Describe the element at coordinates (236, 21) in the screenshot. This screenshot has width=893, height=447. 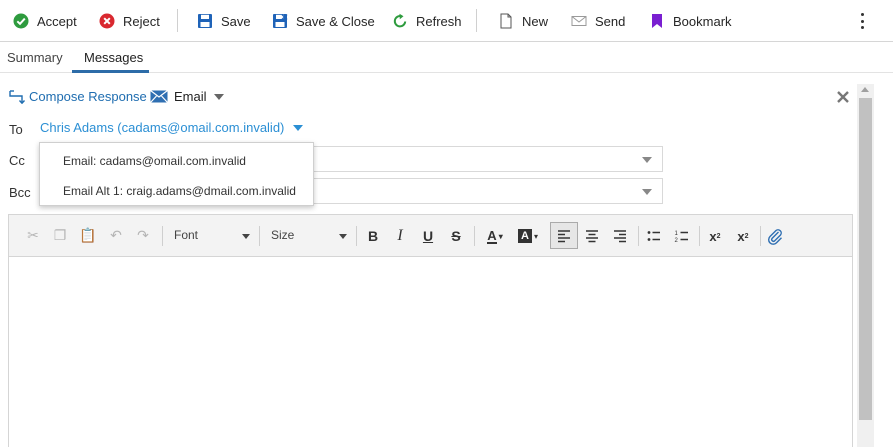
I see `save-label: Save` at that location.